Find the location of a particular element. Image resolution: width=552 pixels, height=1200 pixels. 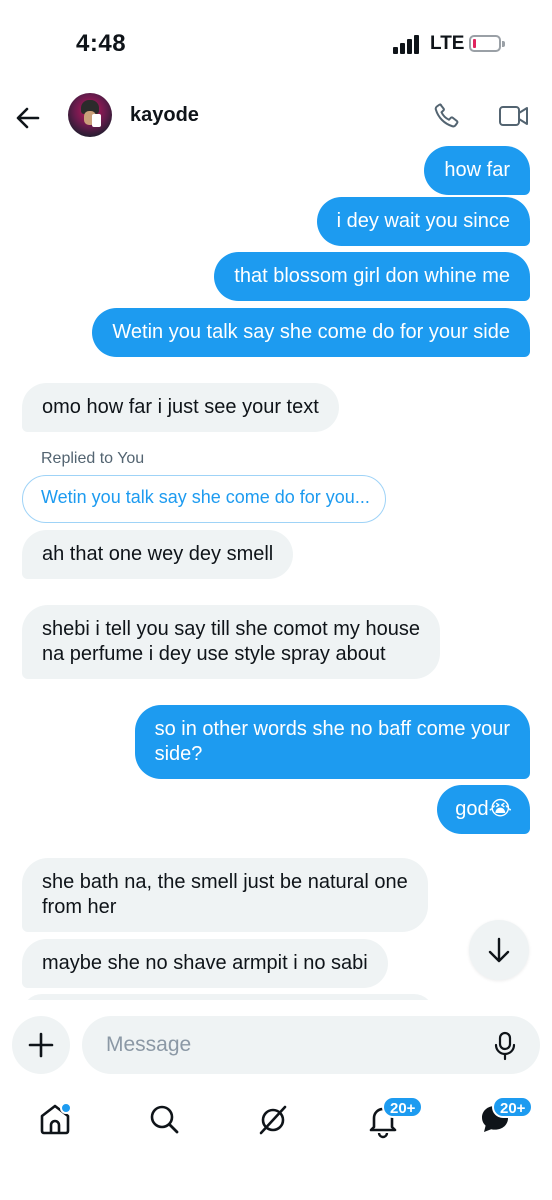

chat-header: kayode is located at coordinates (276, 116).